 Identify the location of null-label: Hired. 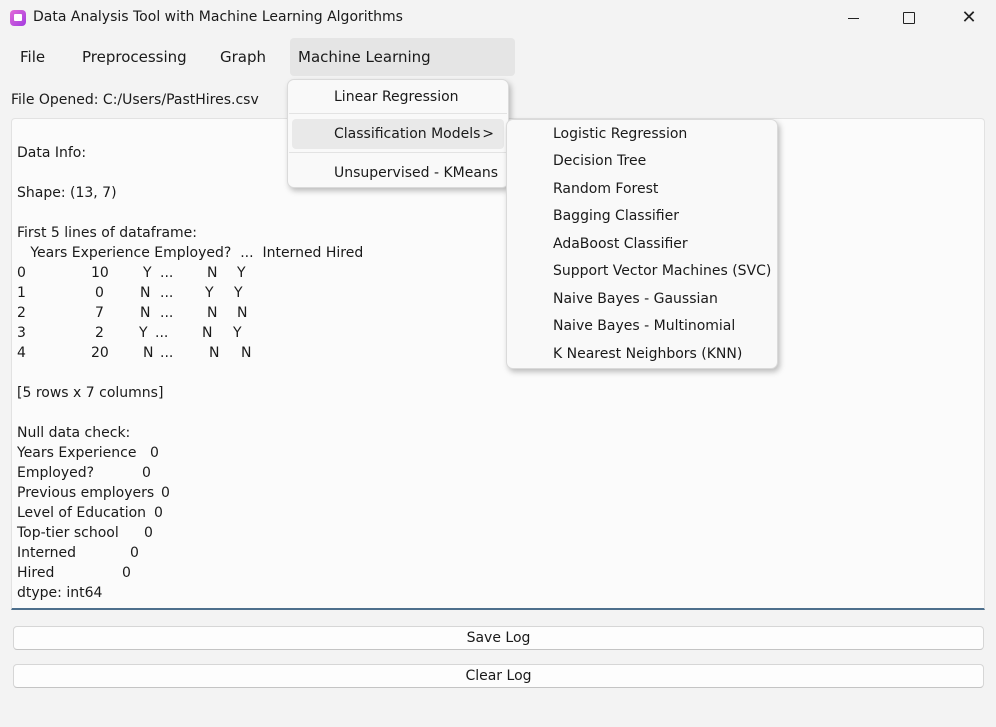
(36, 573).